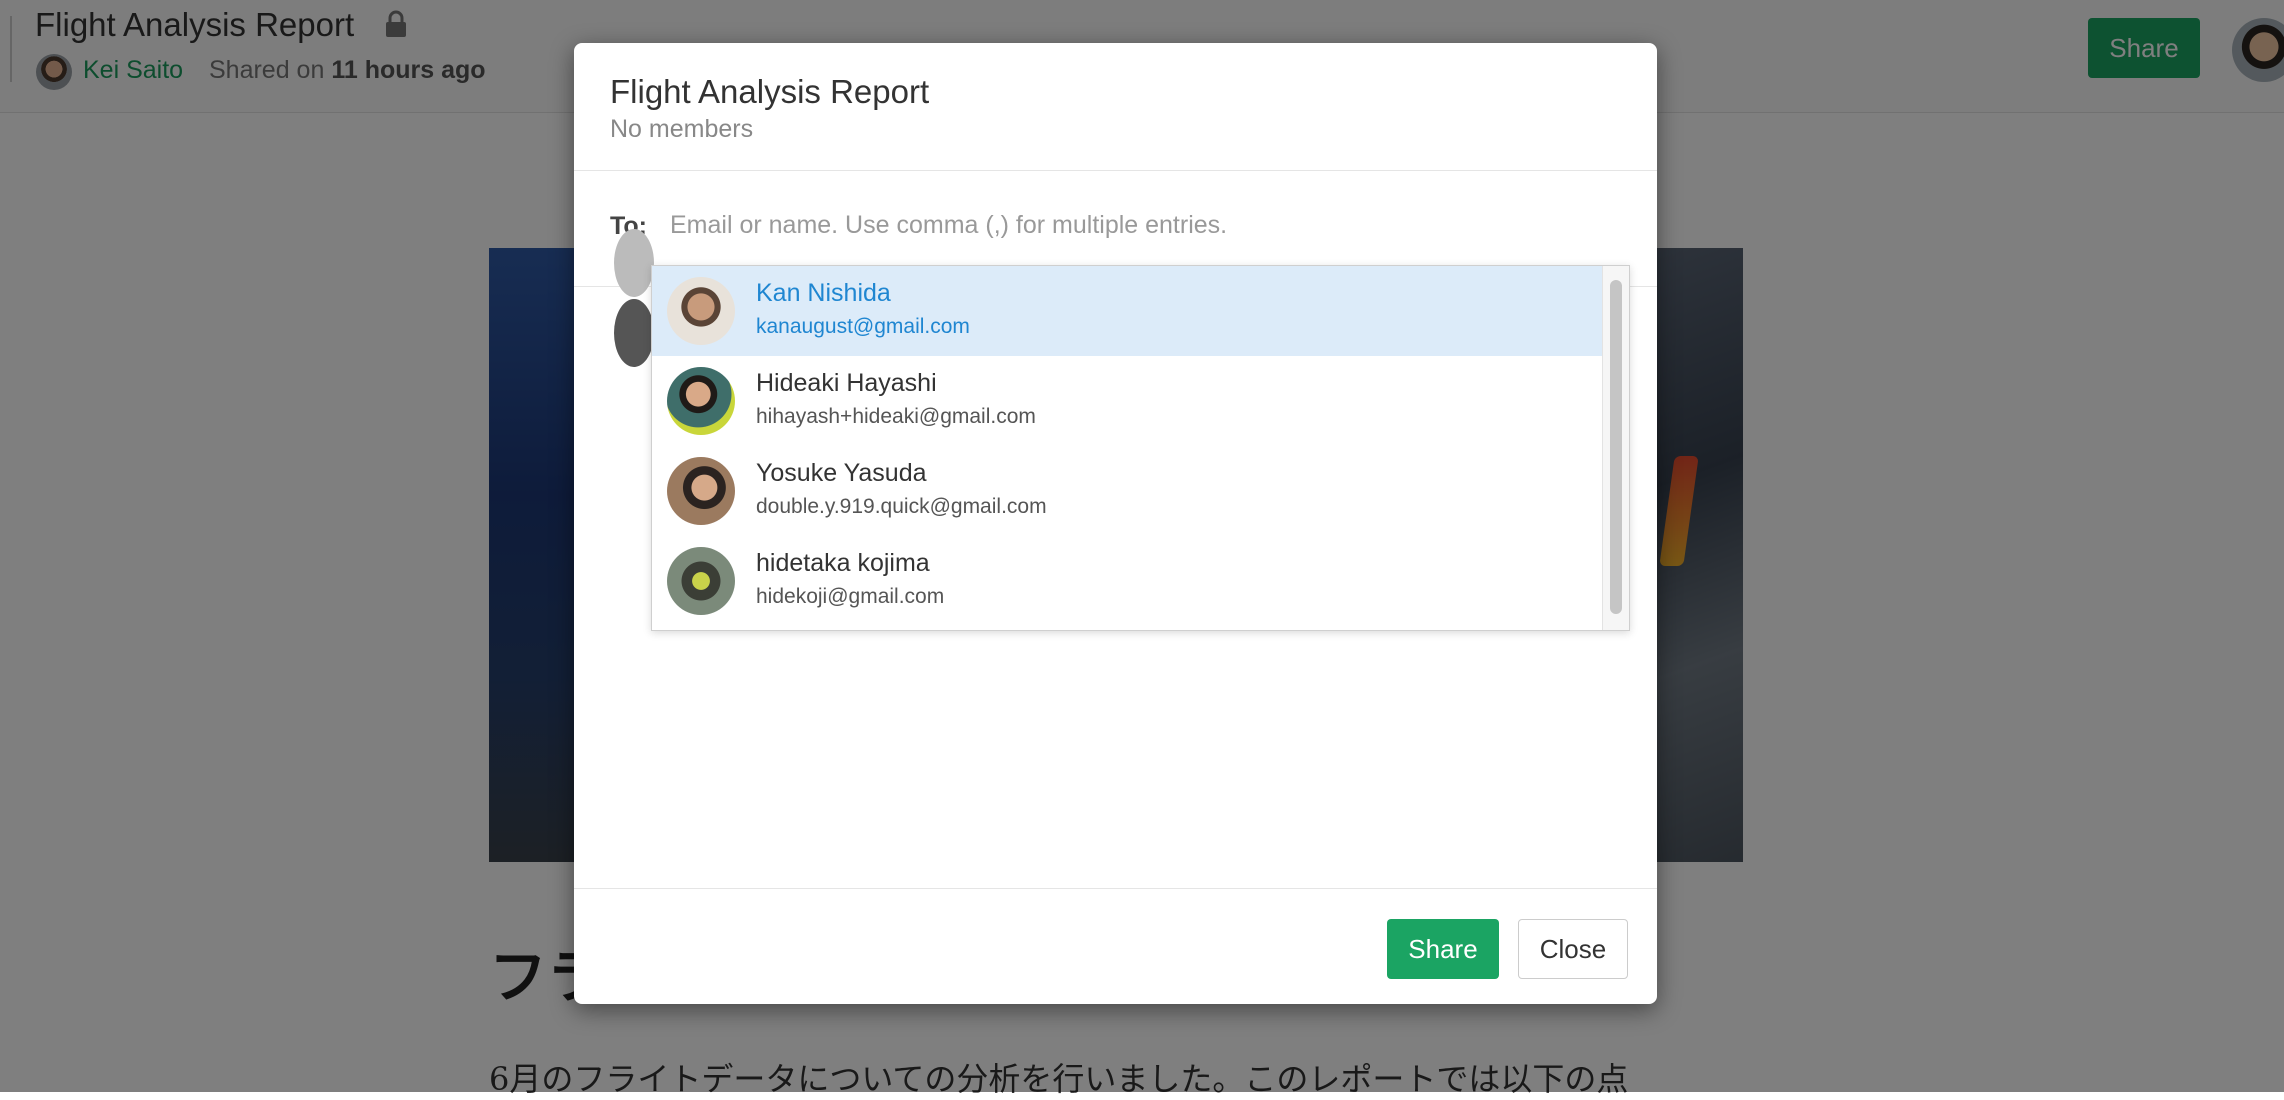 The height and width of the screenshot is (1100, 2284). Describe the element at coordinates (841, 473) in the screenshot. I see `suggestion-name: Yosuke Yasuda` at that location.